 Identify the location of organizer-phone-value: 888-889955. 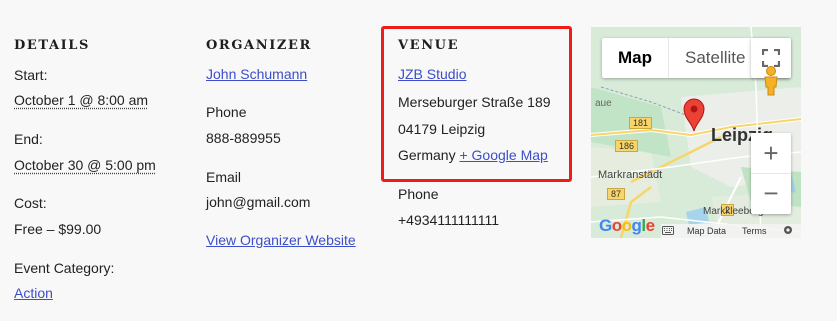
(243, 138).